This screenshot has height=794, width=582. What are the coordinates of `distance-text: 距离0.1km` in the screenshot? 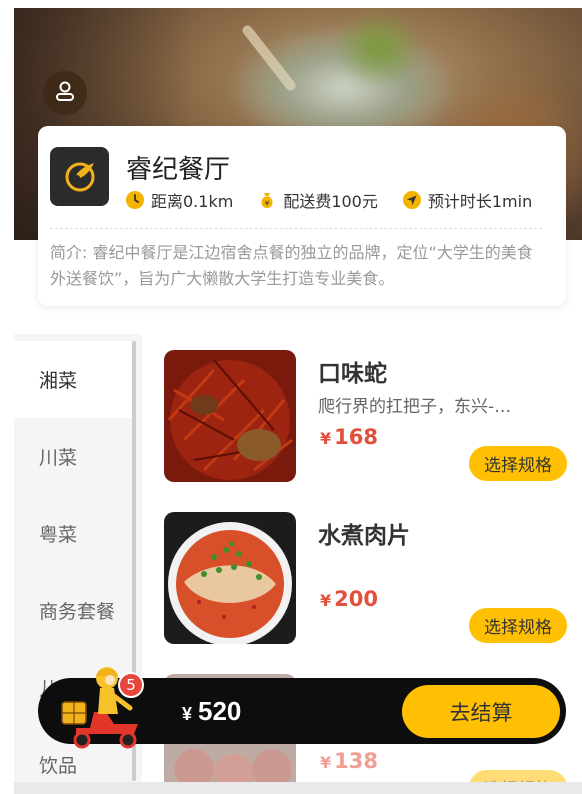 It's located at (192, 201).